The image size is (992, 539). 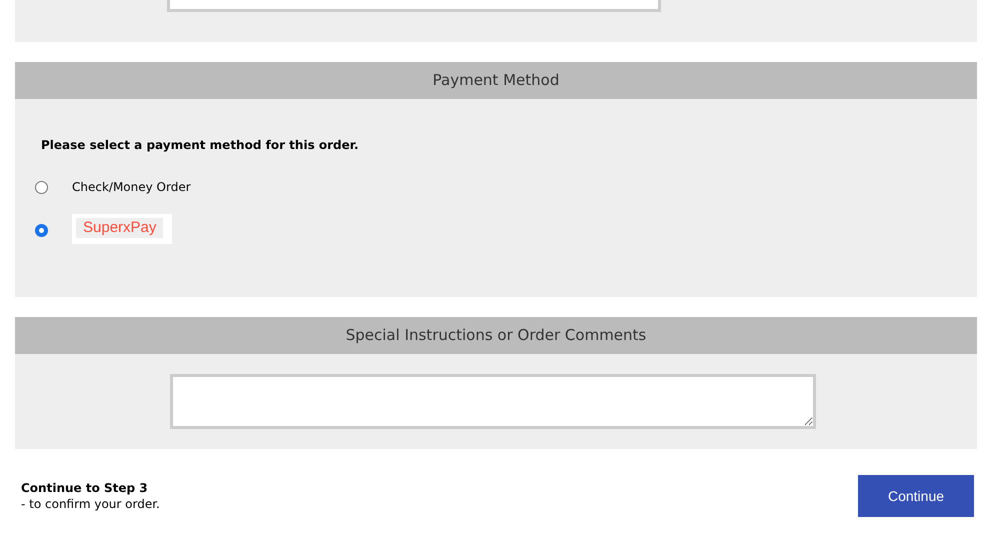 I want to click on step-note: - to confirm your order., so click(x=90, y=504).